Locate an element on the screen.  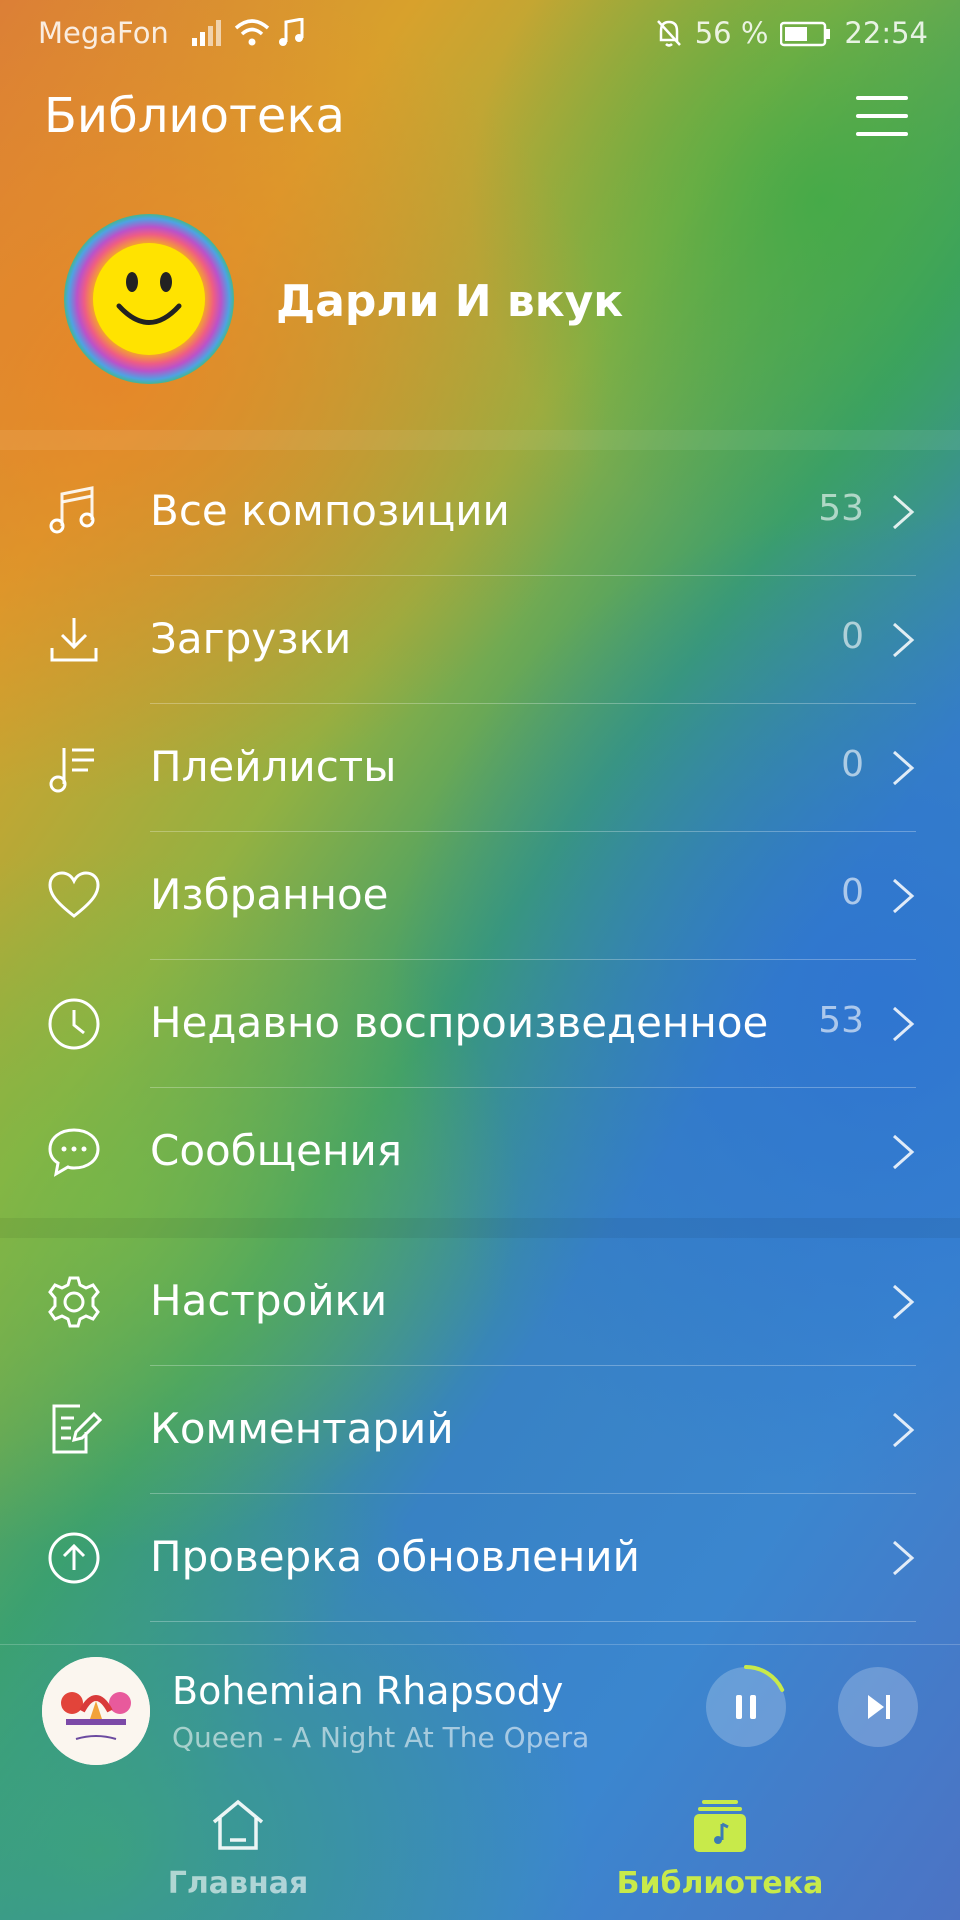
heart-icon is located at coordinates (74, 894).